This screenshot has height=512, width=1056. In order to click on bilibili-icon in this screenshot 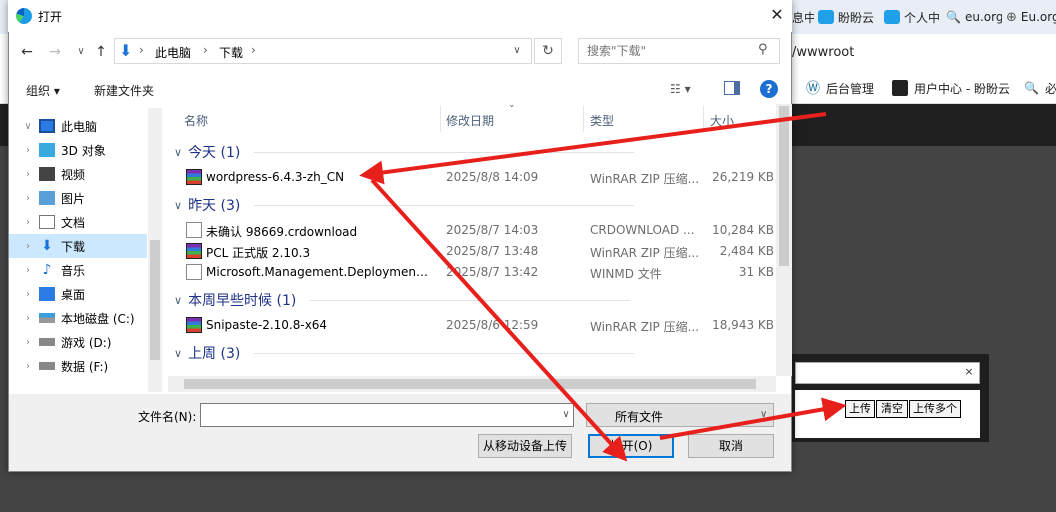, I will do `click(826, 17)`.